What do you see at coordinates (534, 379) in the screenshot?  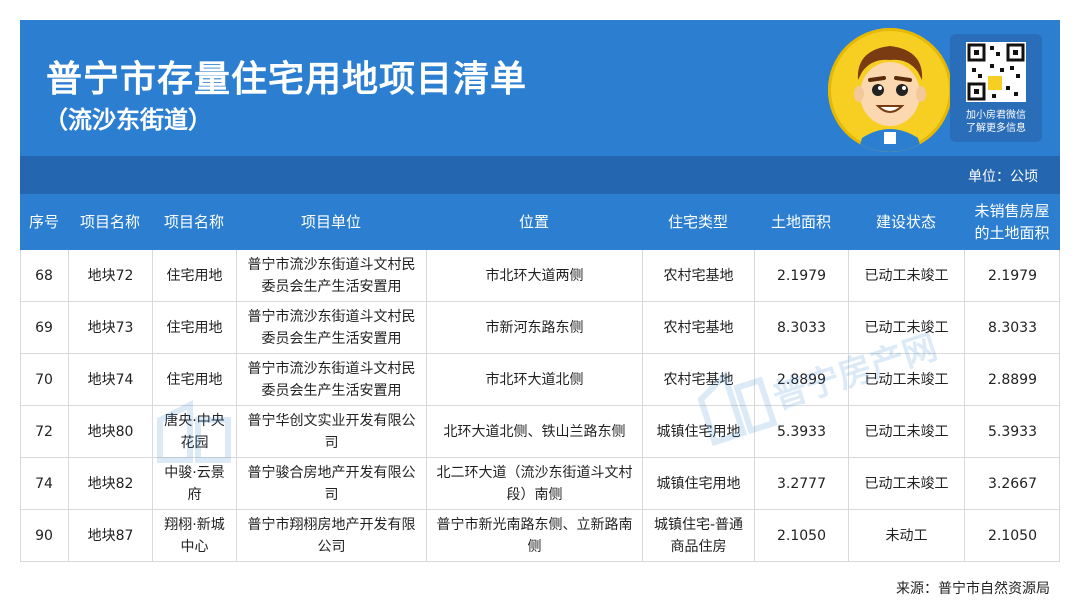 I see `cell-location: 市北环大道北侧` at bounding box center [534, 379].